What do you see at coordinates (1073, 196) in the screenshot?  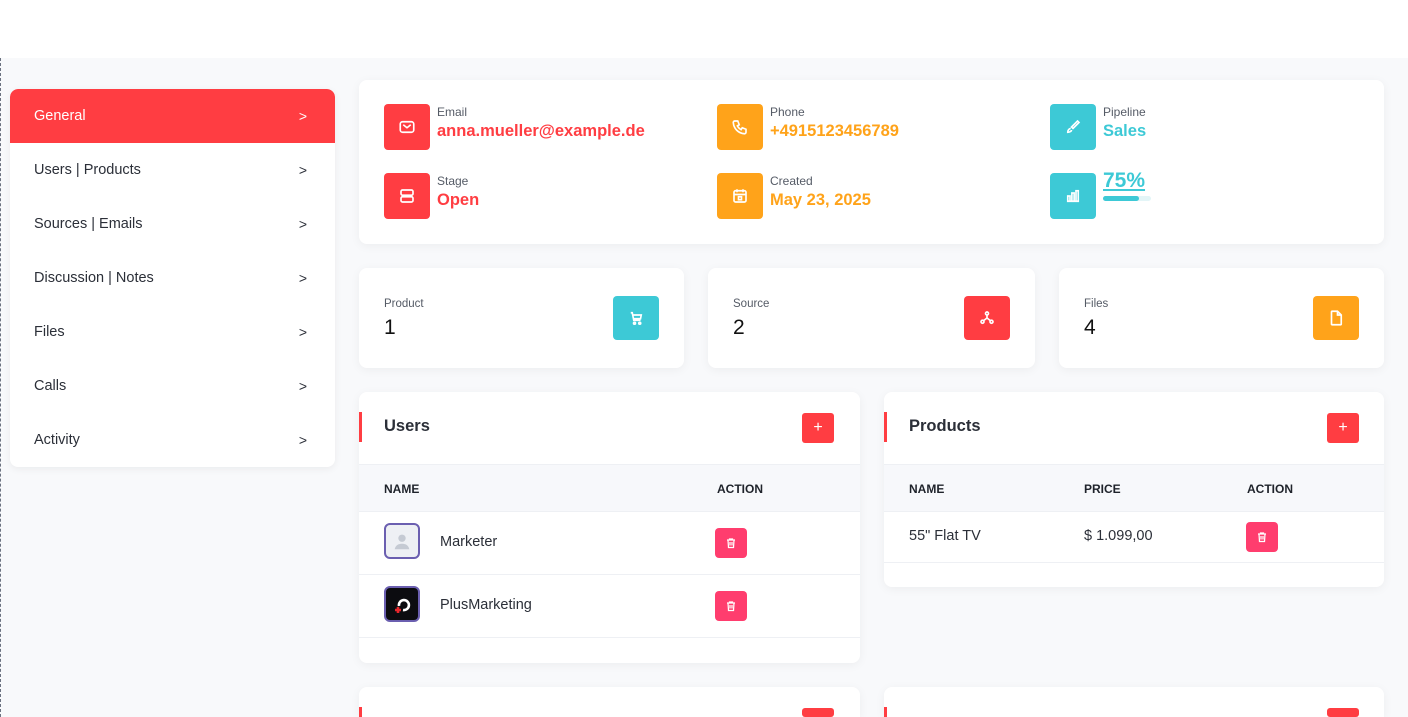 I see `chart-bars-icon` at bounding box center [1073, 196].